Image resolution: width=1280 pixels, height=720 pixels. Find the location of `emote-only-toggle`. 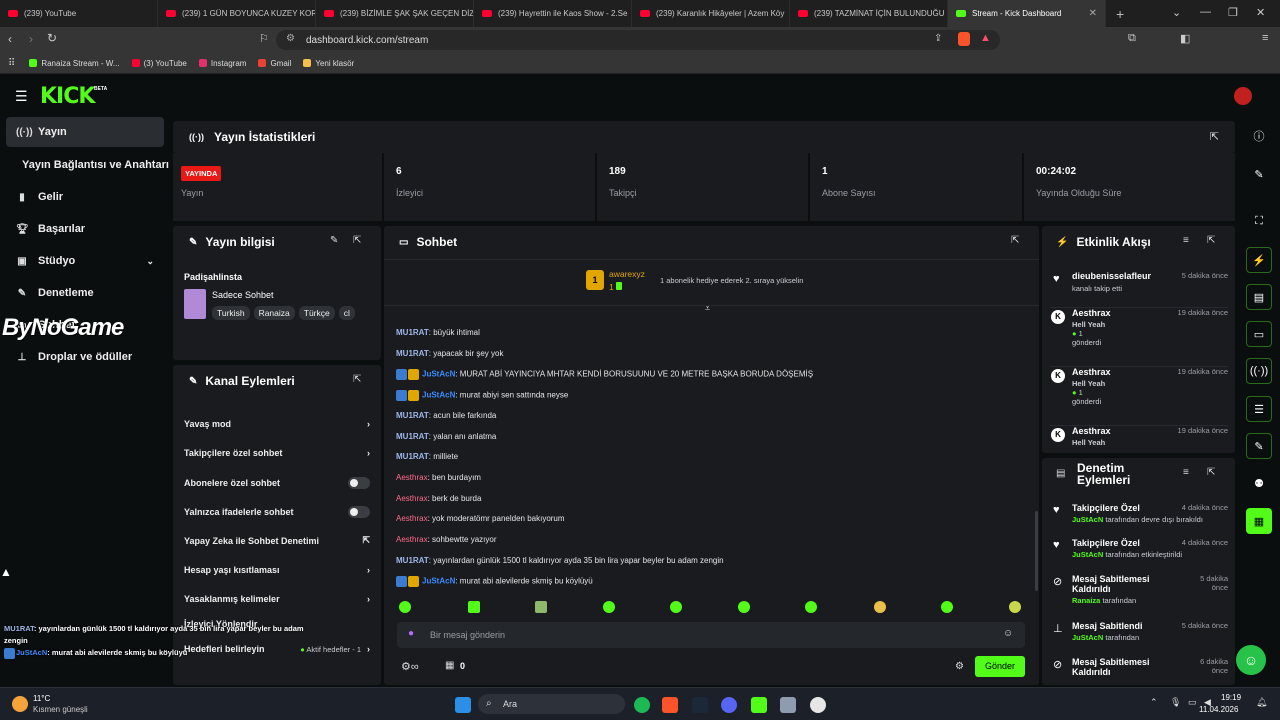

emote-only-toggle is located at coordinates (359, 512).